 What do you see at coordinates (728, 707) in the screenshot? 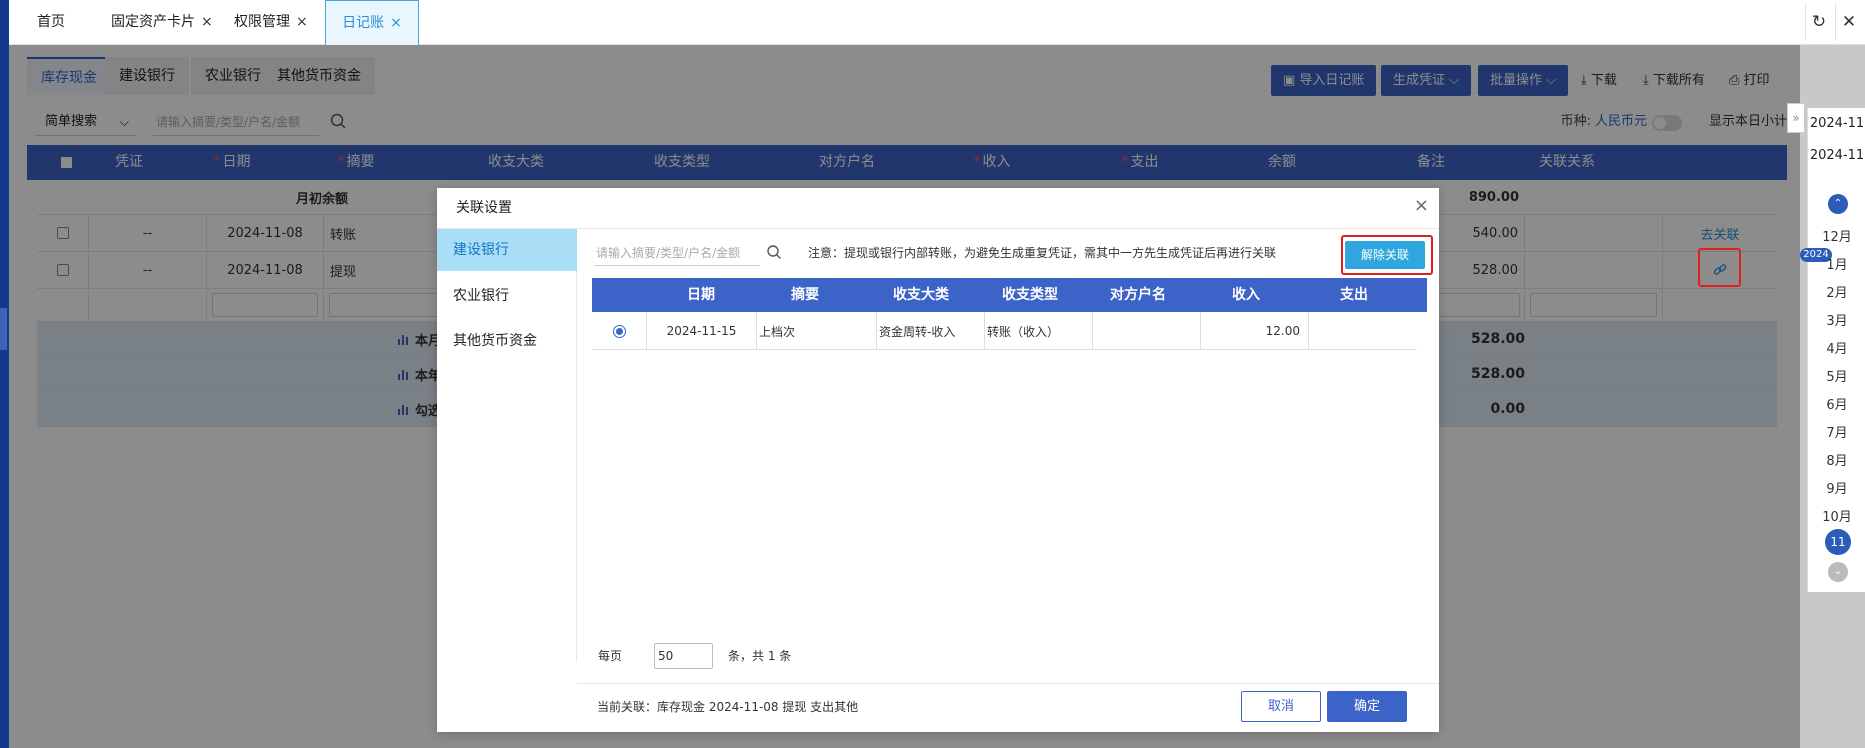
I see `current-relation: 当前关联：库存现金 2024-11-08 提现 支出其他` at bounding box center [728, 707].